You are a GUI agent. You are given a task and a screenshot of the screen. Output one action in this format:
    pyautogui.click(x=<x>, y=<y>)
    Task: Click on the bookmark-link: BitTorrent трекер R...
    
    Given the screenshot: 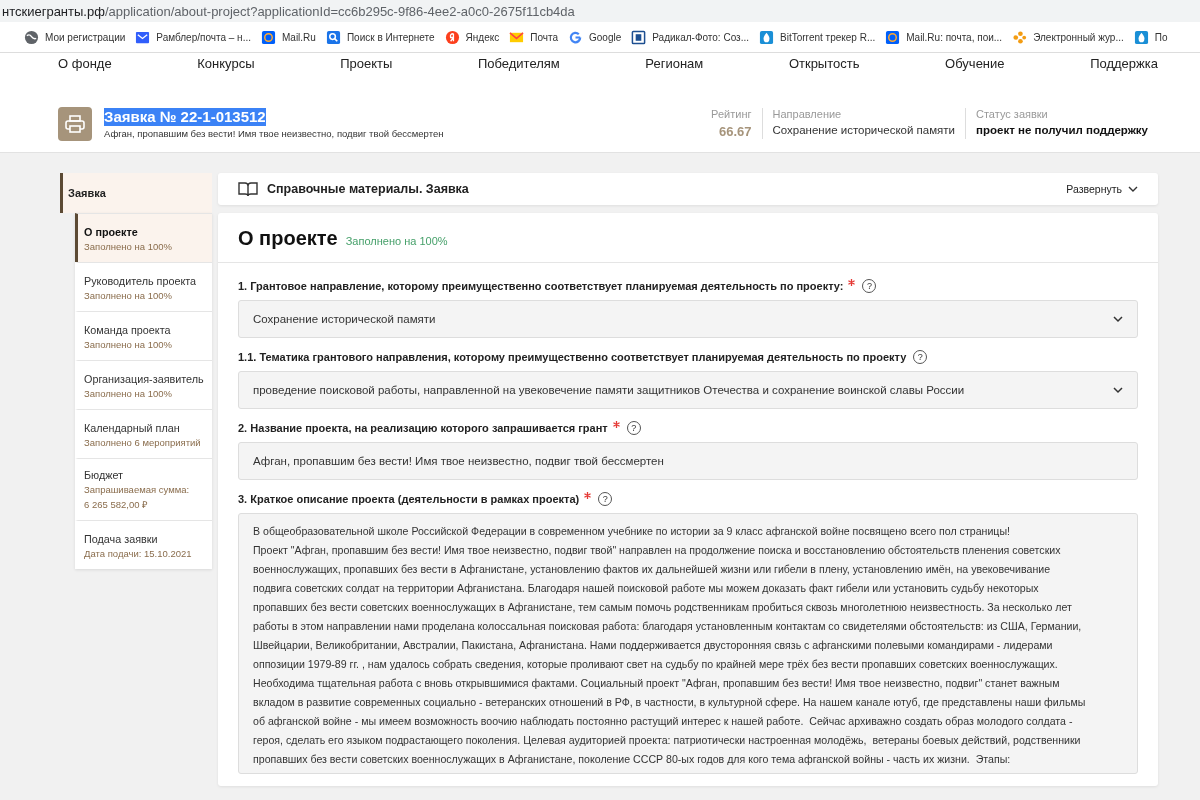 What is the action you would take?
    pyautogui.click(x=828, y=37)
    